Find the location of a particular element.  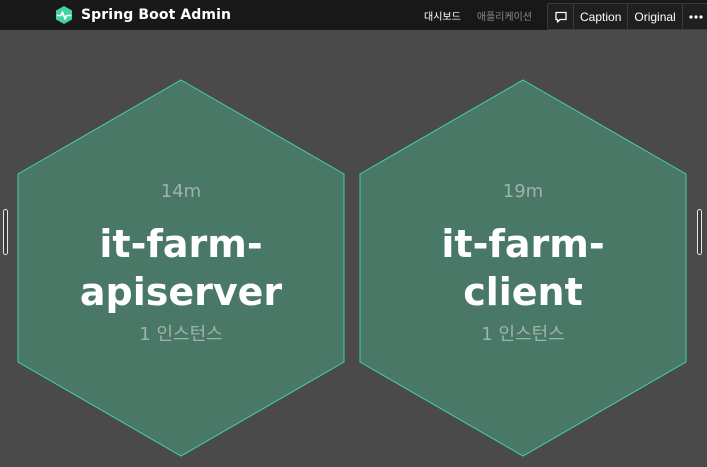

right-resize-handle is located at coordinates (699, 232).